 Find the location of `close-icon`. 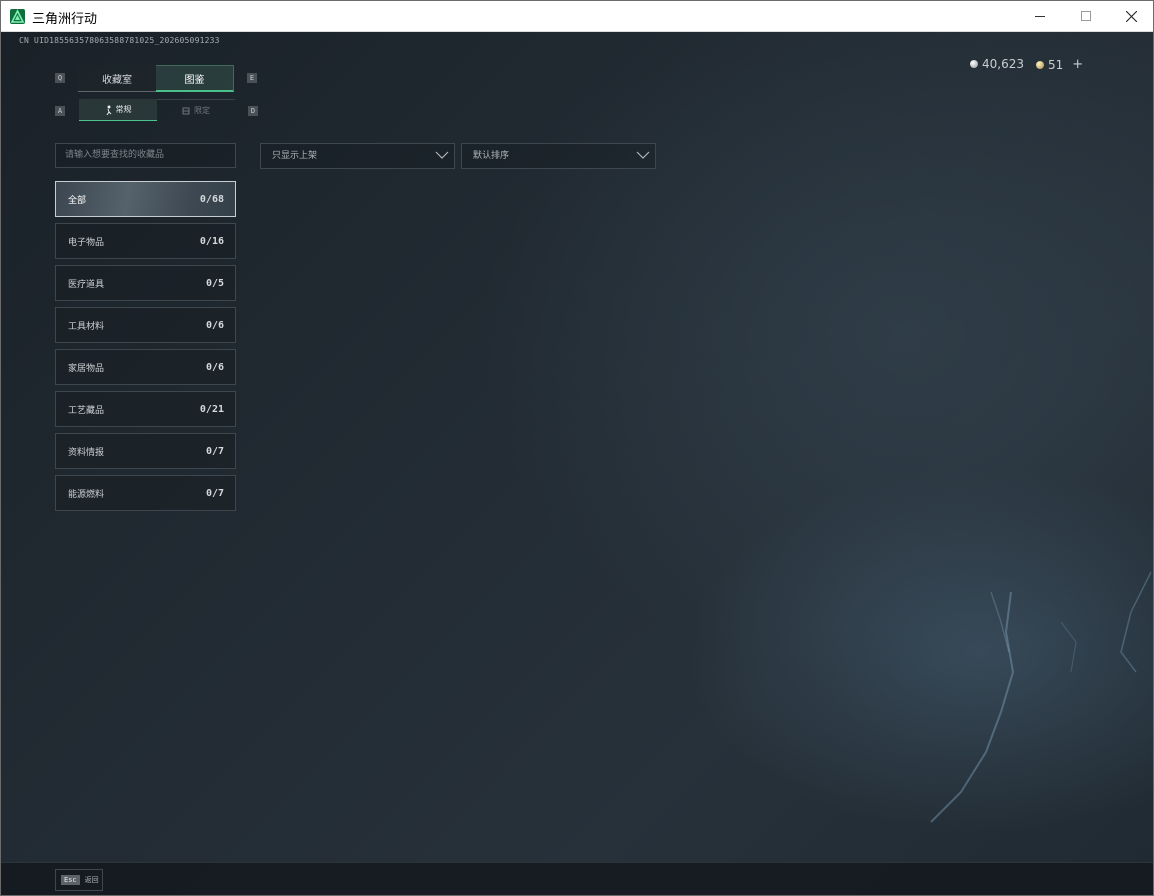

close-icon is located at coordinates (1131, 16).